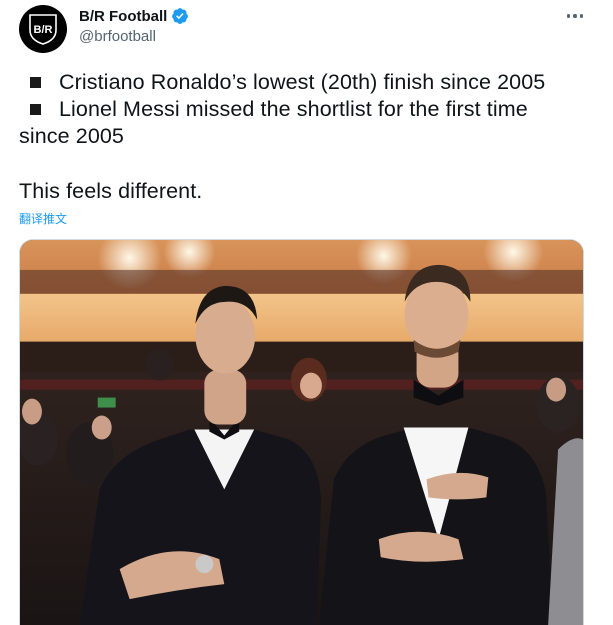 The height and width of the screenshot is (625, 613). Describe the element at coordinates (43, 218) in the screenshot. I see `translate-tweet-link: 翻译推文` at that location.